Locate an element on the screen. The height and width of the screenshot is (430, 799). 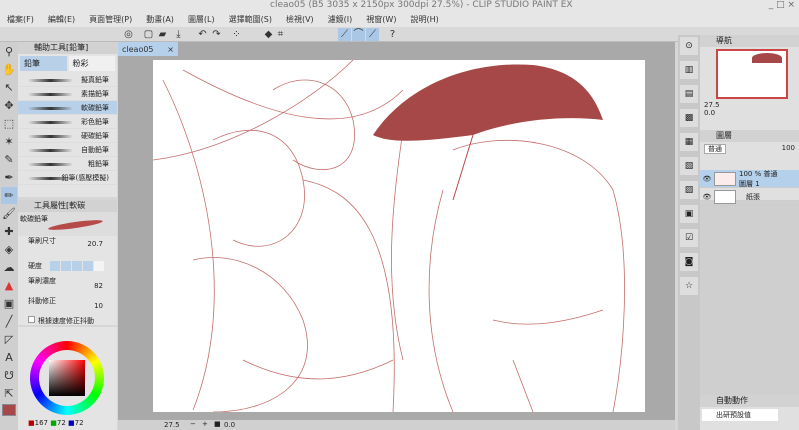
brush-label: 彩色鉛筆 is located at coordinates (95, 121).